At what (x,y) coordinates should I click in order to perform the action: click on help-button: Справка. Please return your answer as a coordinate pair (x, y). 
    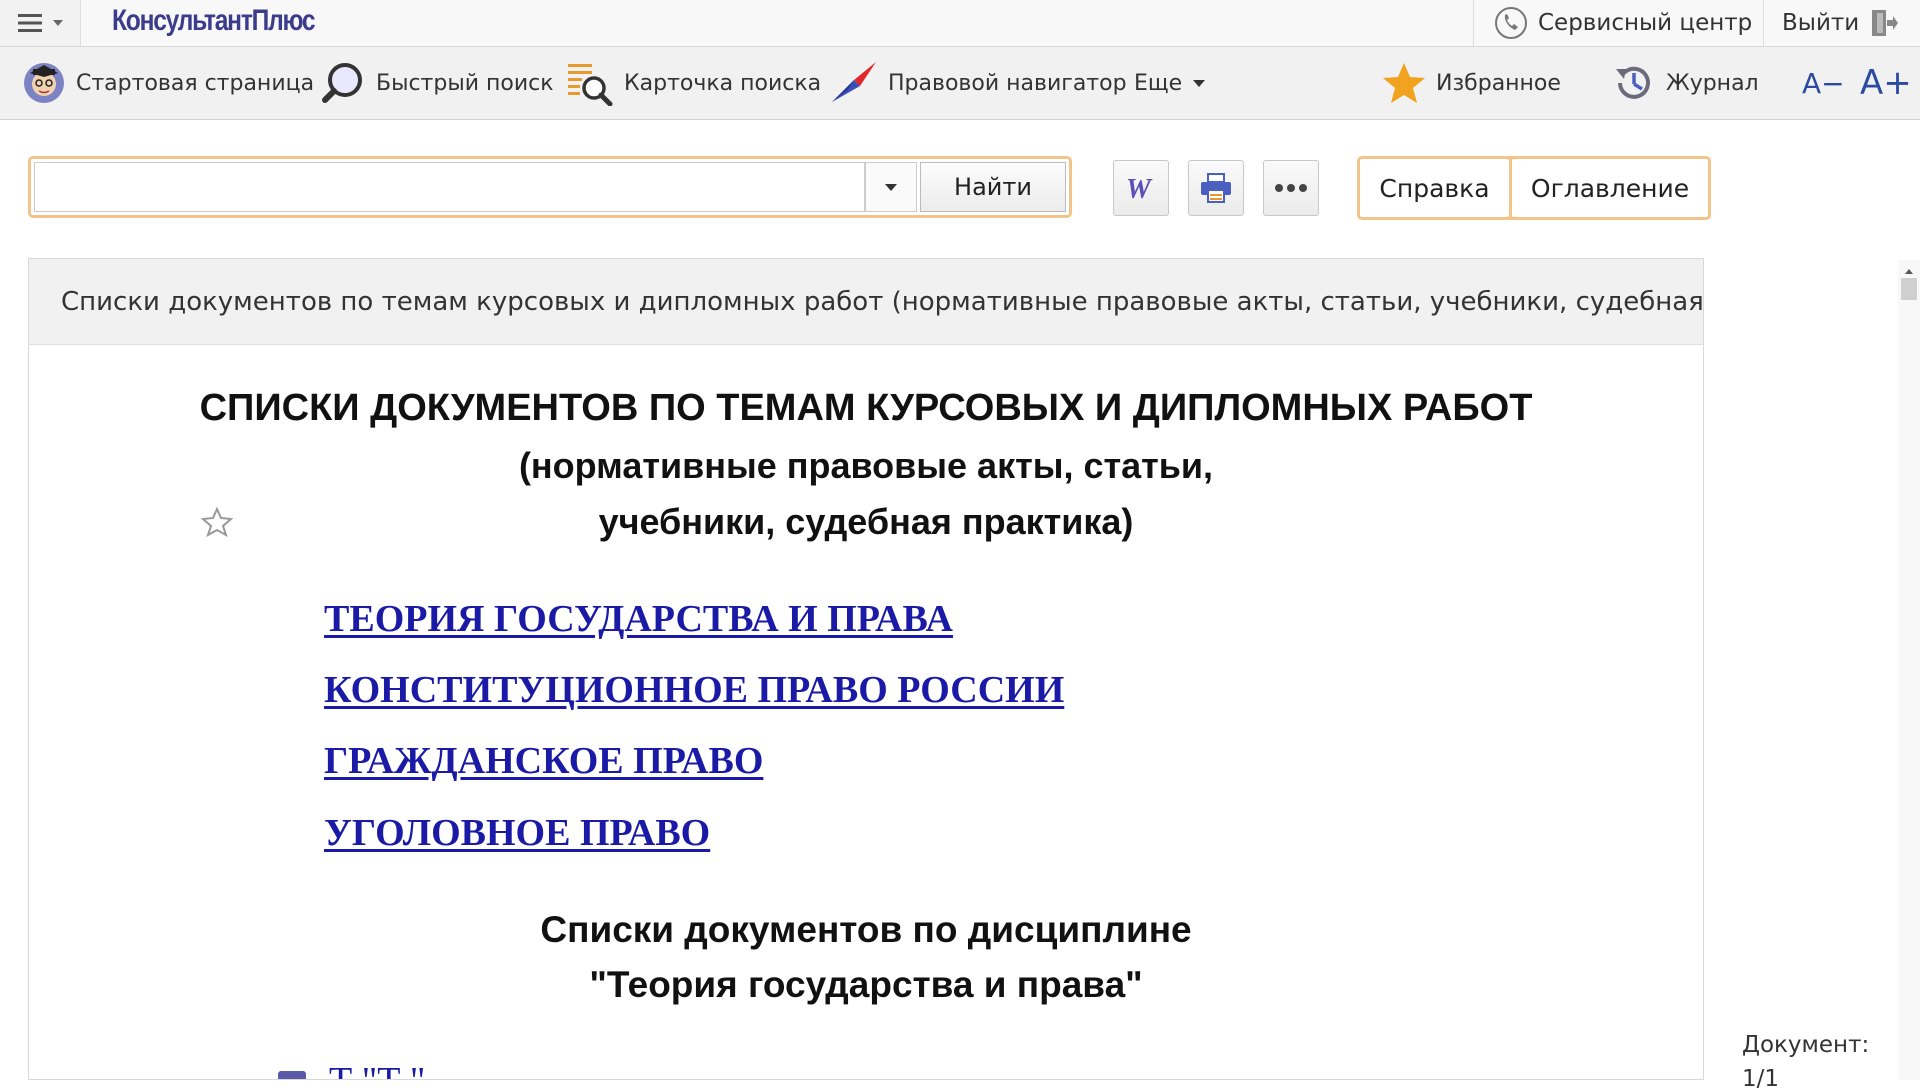
    Looking at the image, I should click on (1434, 188).